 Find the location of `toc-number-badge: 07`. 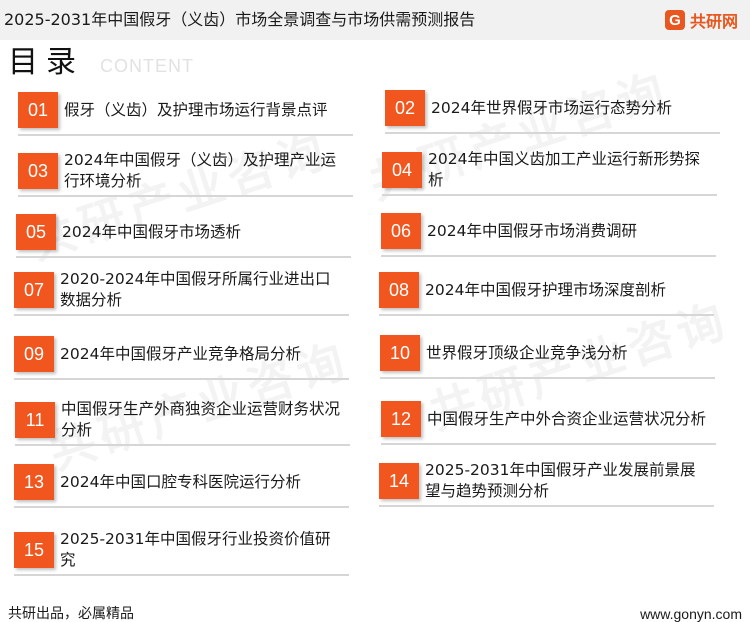

toc-number-badge: 07 is located at coordinates (34, 290).